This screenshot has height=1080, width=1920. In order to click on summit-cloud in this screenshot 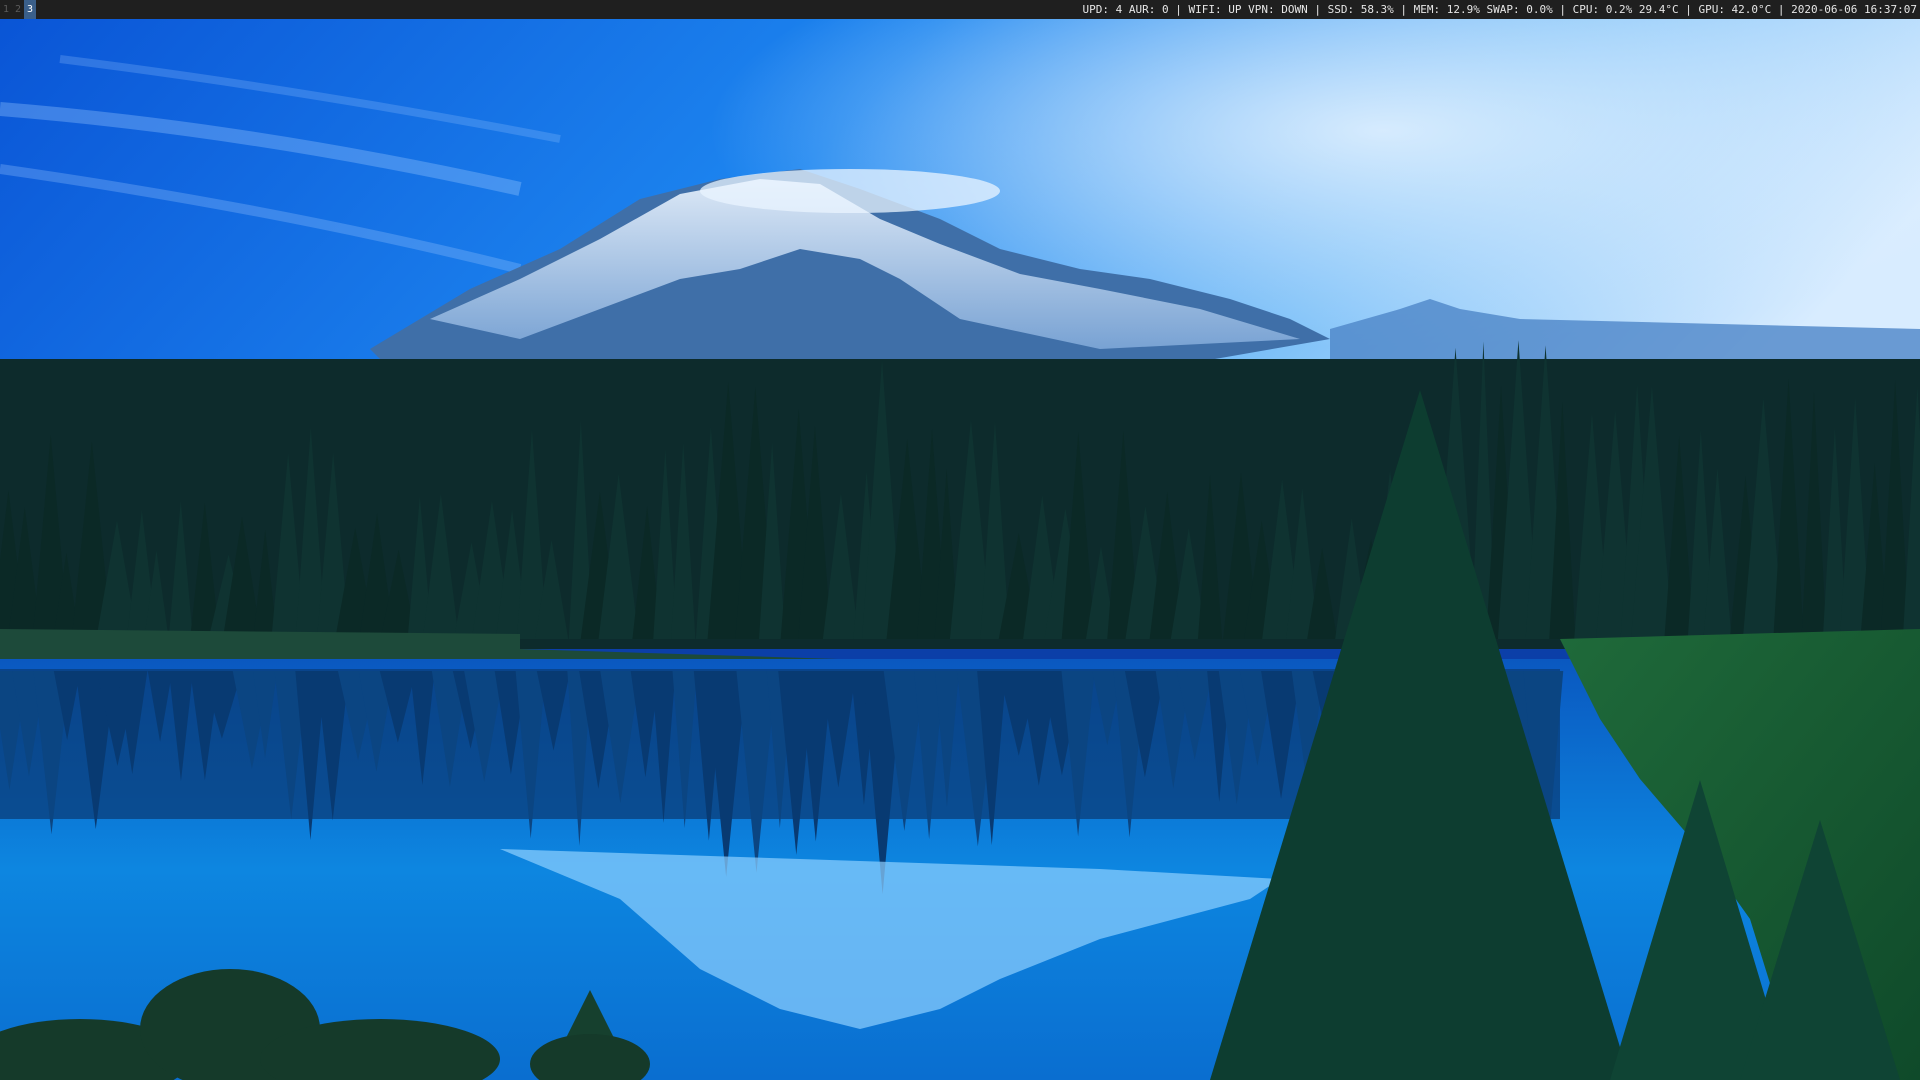, I will do `click(850, 191)`.